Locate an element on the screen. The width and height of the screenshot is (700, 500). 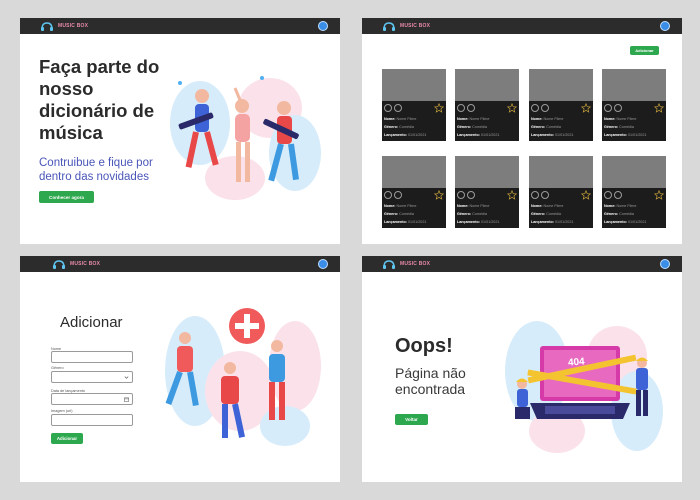
music-band-illustration is located at coordinates (245, 138).